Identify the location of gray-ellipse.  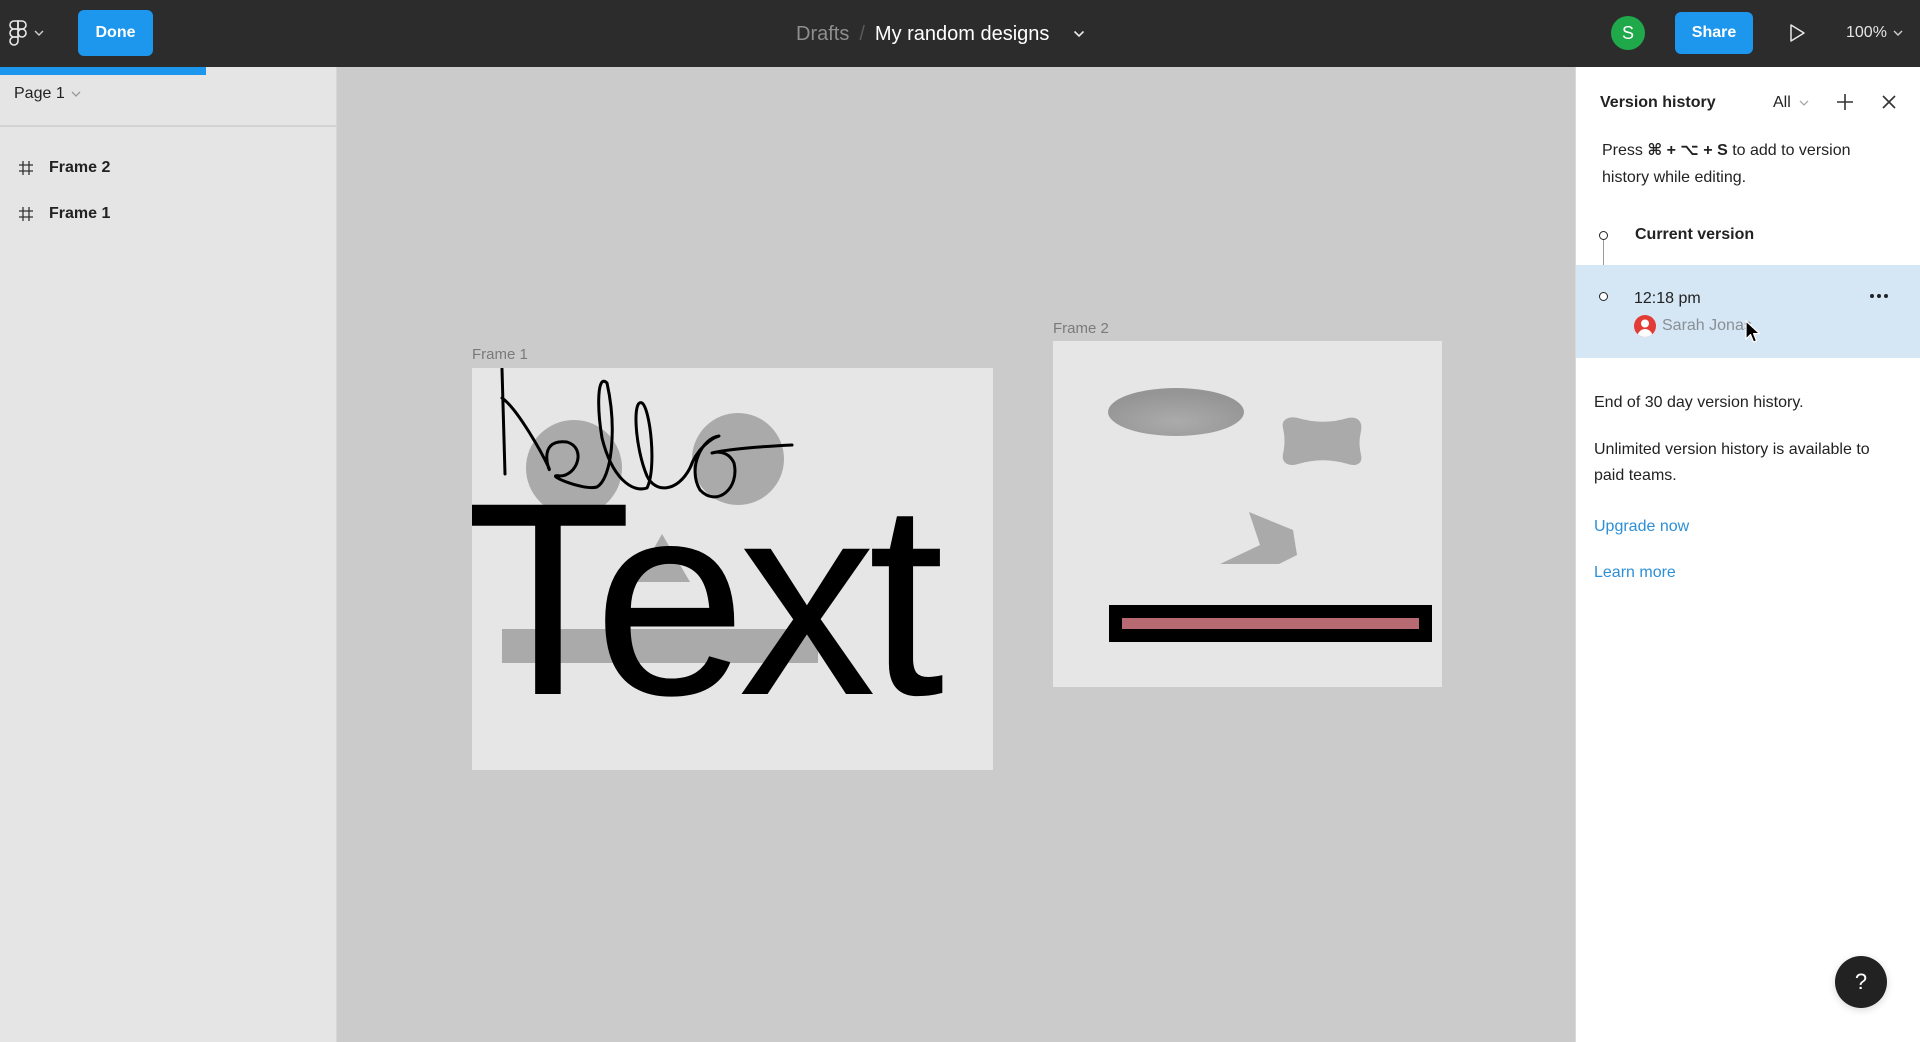
(1176, 412).